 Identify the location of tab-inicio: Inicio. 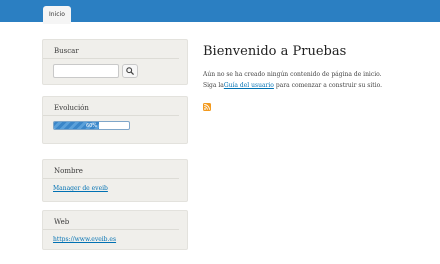
(57, 15).